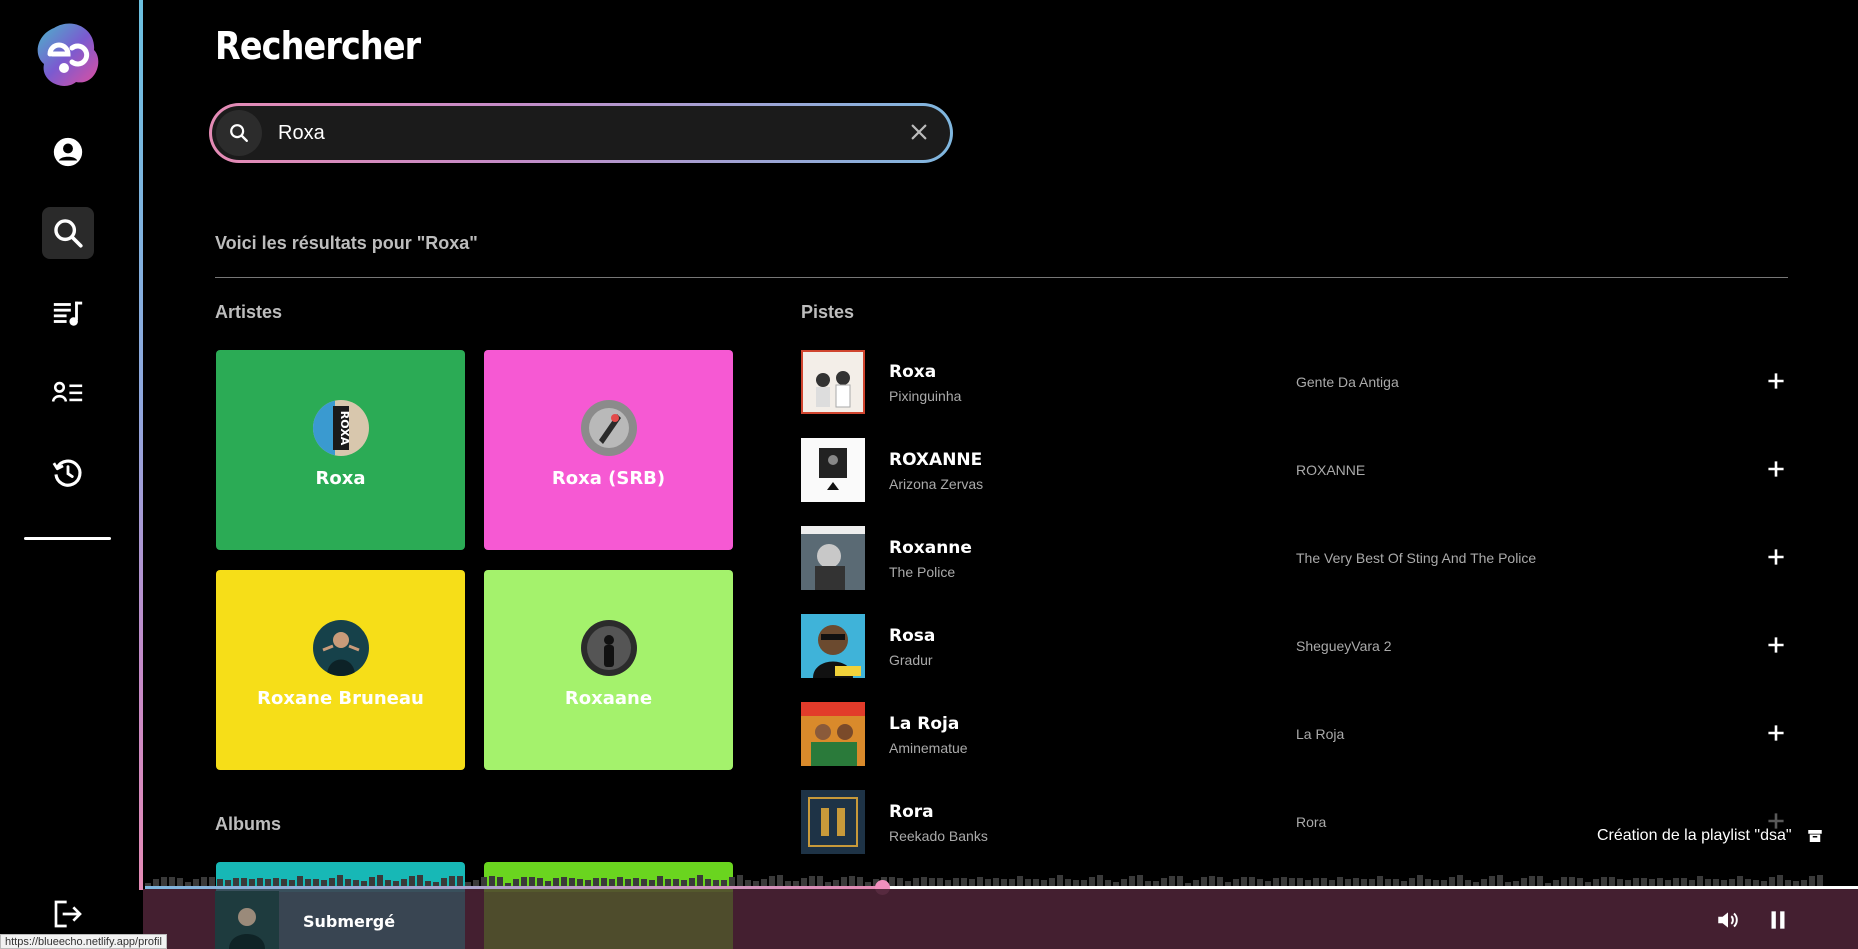 Image resolution: width=1858 pixels, height=949 pixels. What do you see at coordinates (911, 812) in the screenshot?
I see `track-title: Rora` at bounding box center [911, 812].